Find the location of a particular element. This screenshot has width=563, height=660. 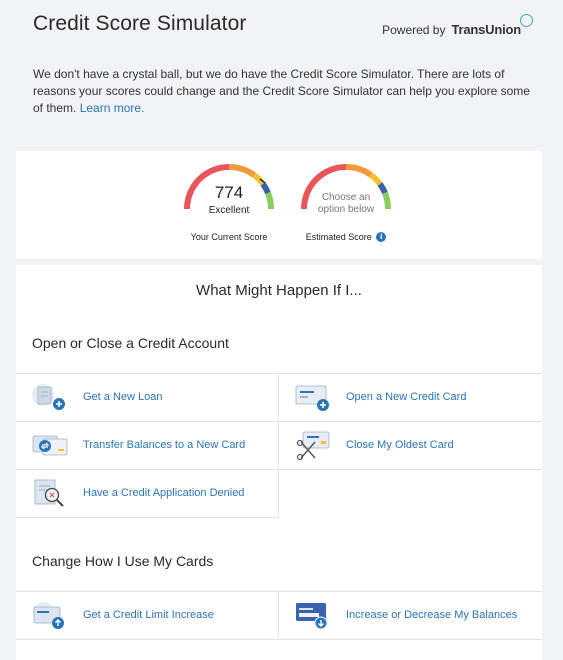

option-open-new-credit-card: Open a New Credit Card is located at coordinates (410, 397).